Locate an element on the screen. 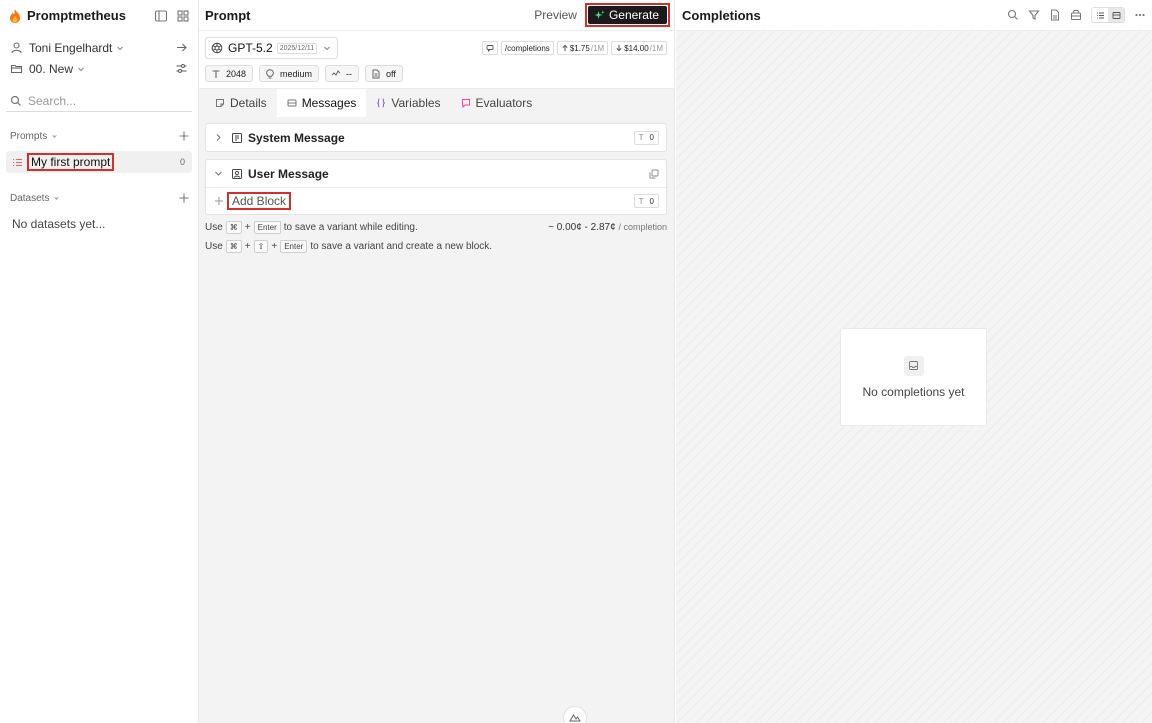  temperature-icon is located at coordinates (336, 74).